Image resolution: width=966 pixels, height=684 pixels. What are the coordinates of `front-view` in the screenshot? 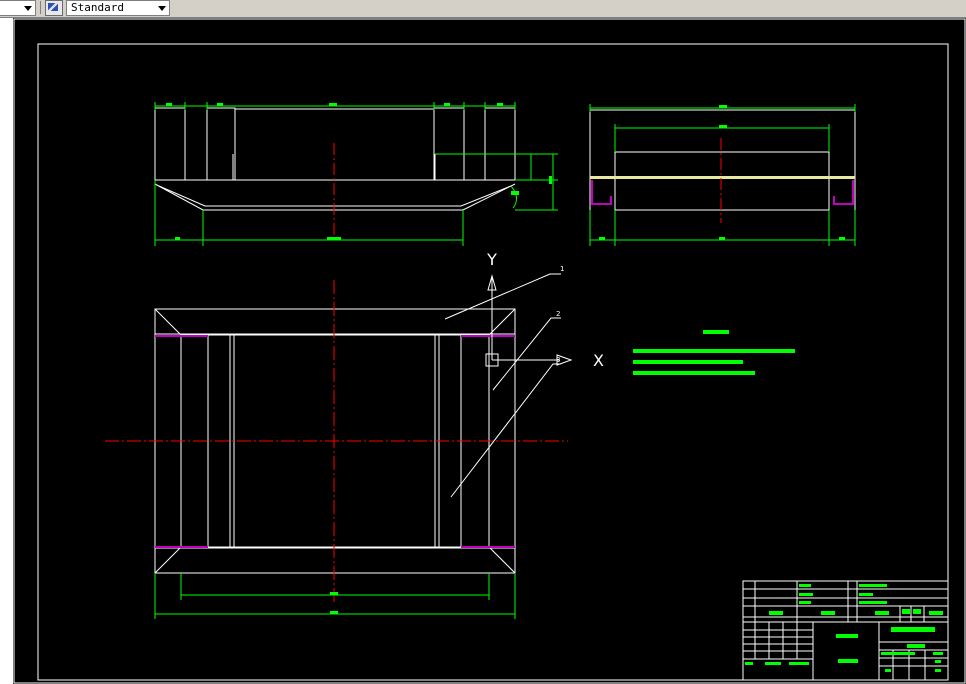 It's located at (335, 159).